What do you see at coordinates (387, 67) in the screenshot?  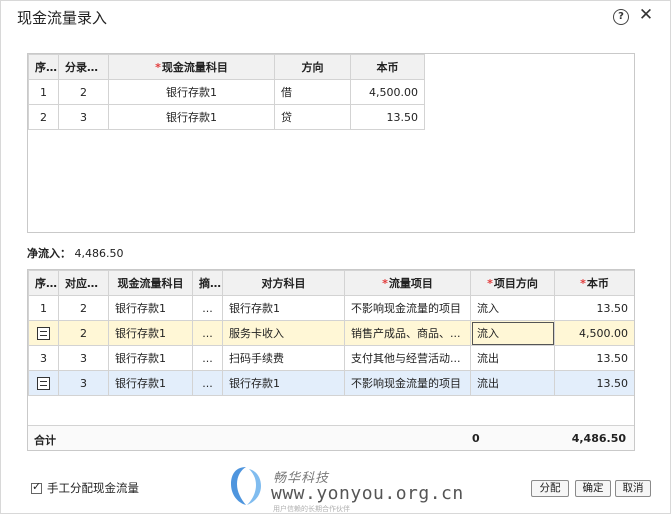 I see `col-header-amount: 本币` at bounding box center [387, 67].